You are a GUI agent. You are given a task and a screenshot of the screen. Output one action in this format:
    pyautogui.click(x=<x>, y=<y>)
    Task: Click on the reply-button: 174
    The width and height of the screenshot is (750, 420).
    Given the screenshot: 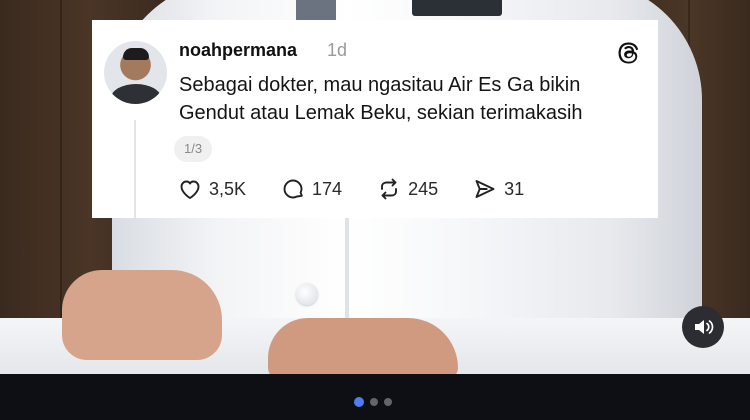 What is the action you would take?
    pyautogui.click(x=311, y=189)
    